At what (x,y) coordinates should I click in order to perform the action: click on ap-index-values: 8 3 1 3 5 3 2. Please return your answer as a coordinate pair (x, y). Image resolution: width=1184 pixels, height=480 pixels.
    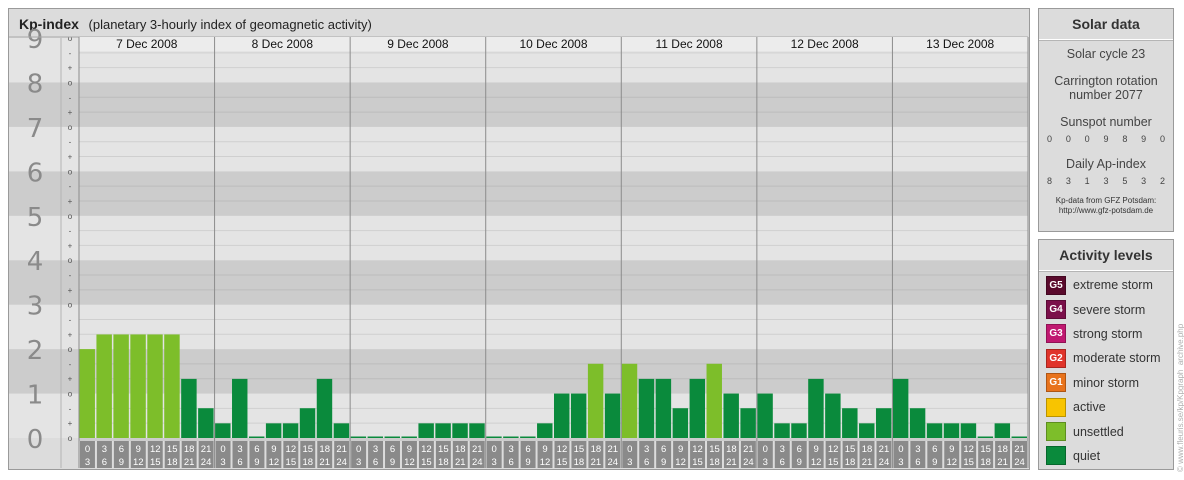
    Looking at the image, I should click on (1106, 181).